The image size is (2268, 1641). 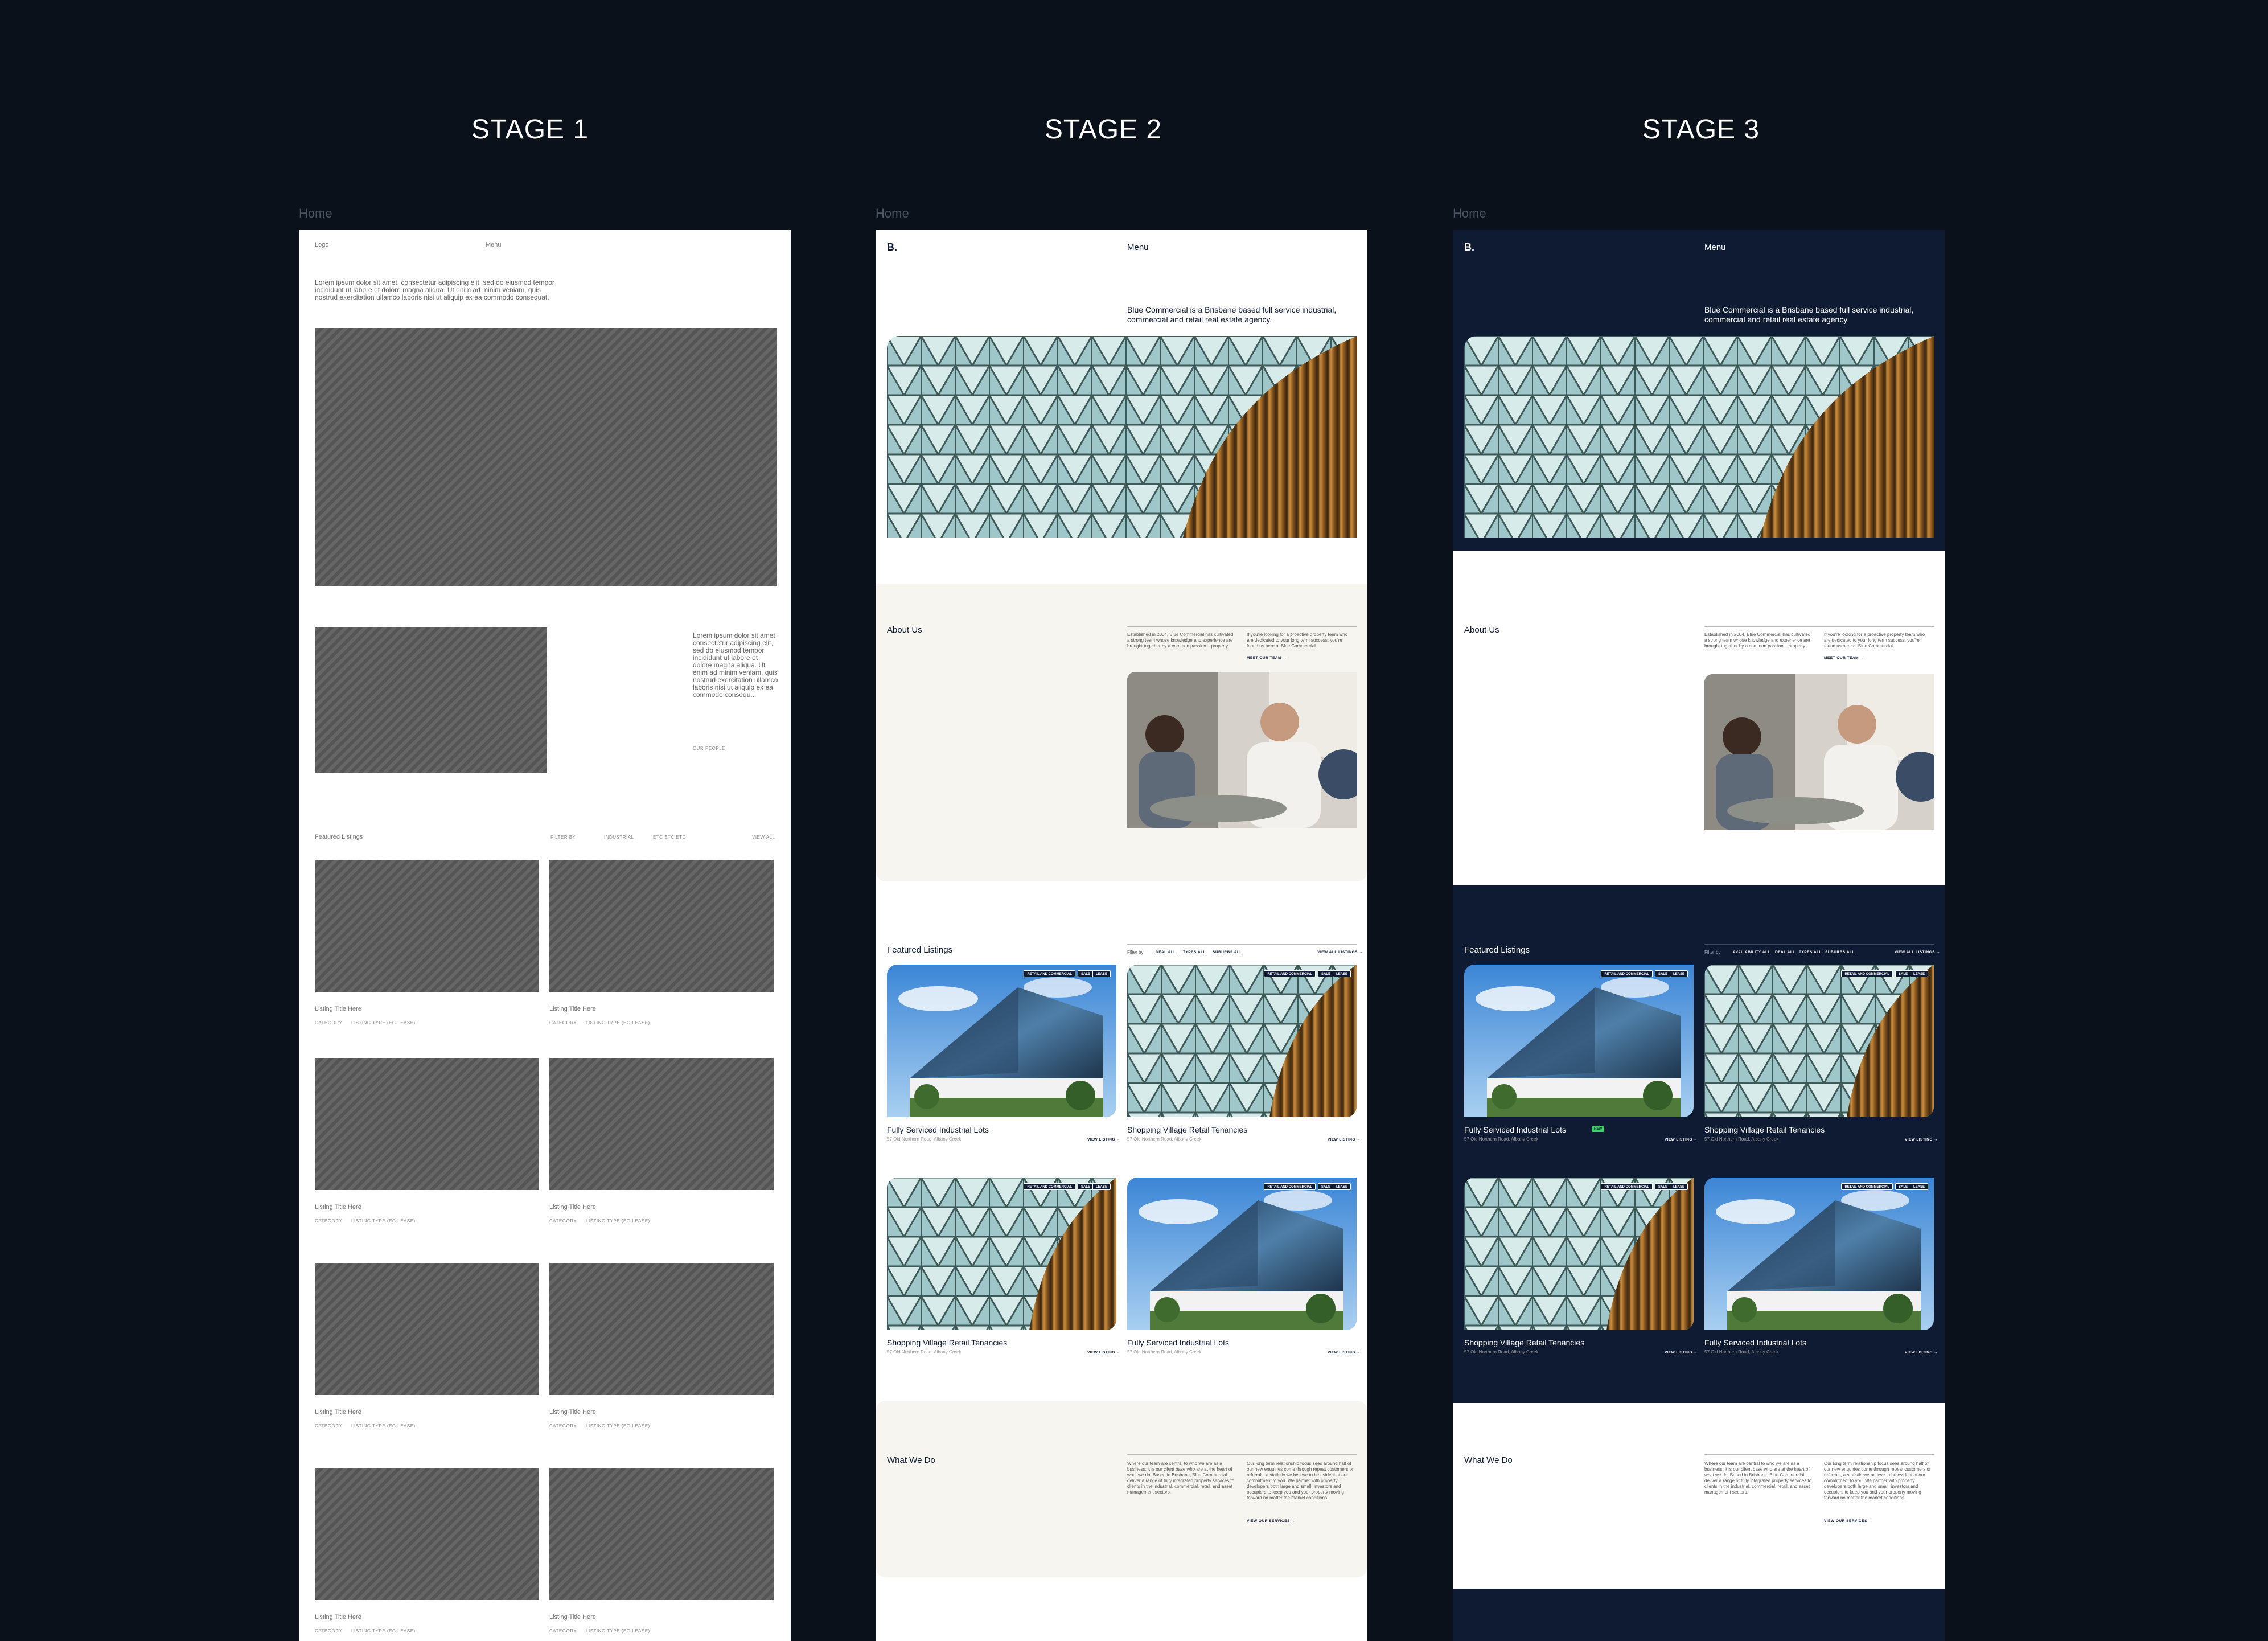 I want to click on s2-view-listing-2: VIEW LISTING →, so click(x=1344, y=1140).